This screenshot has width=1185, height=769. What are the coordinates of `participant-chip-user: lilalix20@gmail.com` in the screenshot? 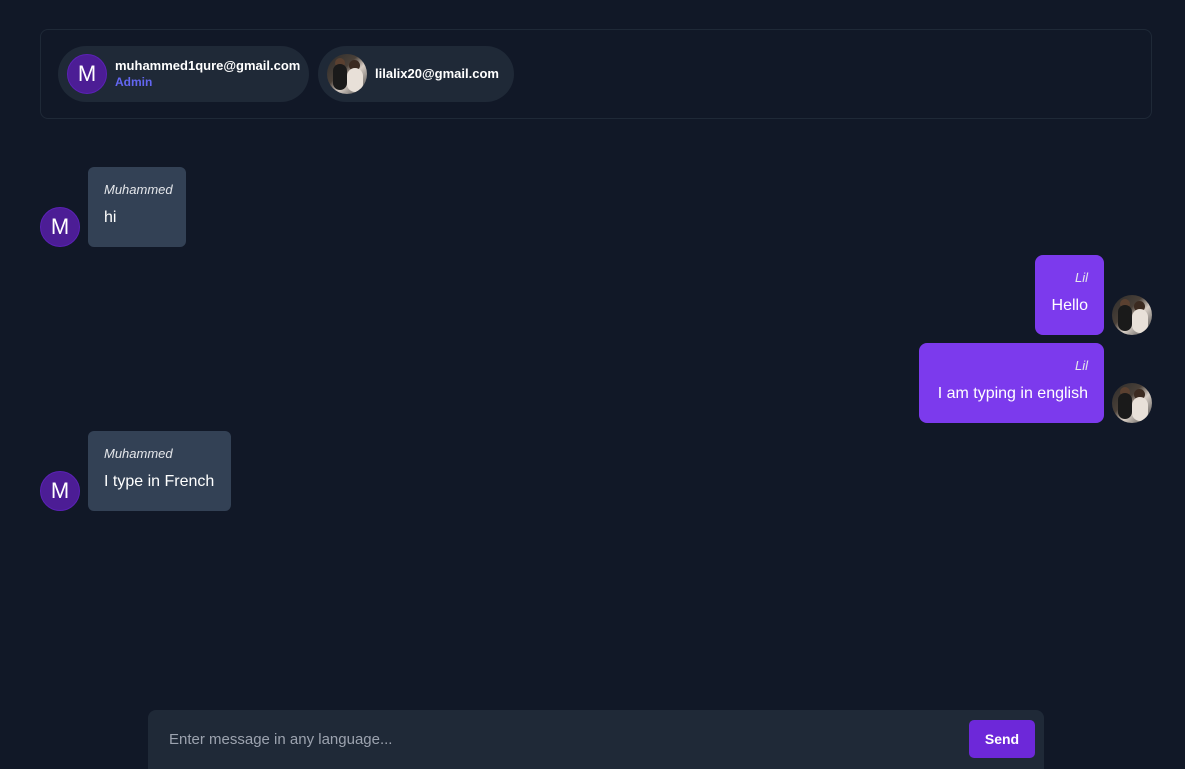 It's located at (416, 74).